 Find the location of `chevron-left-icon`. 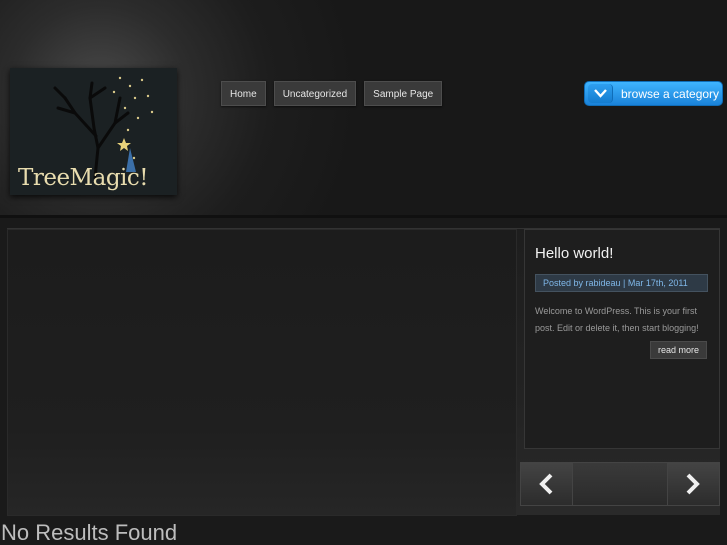

chevron-left-icon is located at coordinates (546, 484).